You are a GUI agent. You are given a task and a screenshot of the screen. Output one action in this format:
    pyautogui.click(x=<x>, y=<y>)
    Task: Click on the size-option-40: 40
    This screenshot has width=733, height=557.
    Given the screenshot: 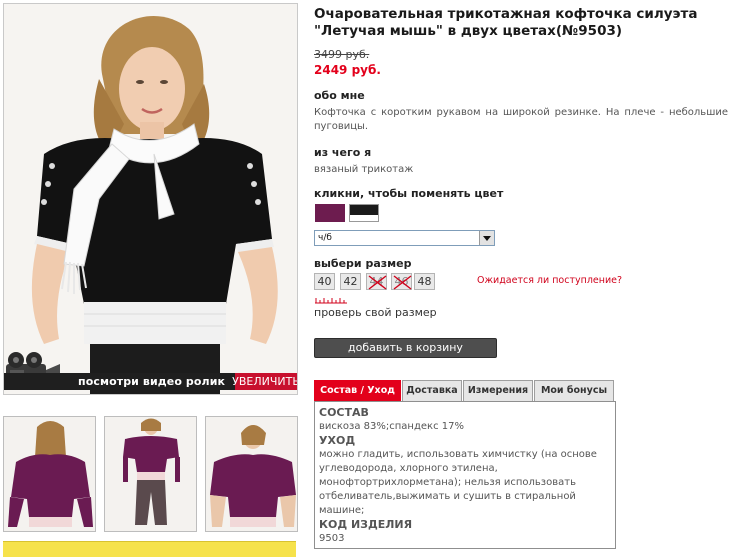 What is the action you would take?
    pyautogui.click(x=324, y=281)
    